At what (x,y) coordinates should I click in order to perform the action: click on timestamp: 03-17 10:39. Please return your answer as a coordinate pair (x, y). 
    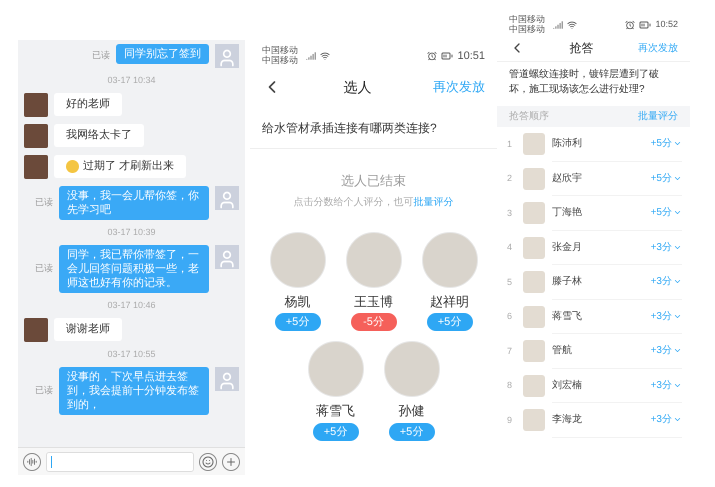
    Looking at the image, I should click on (131, 232).